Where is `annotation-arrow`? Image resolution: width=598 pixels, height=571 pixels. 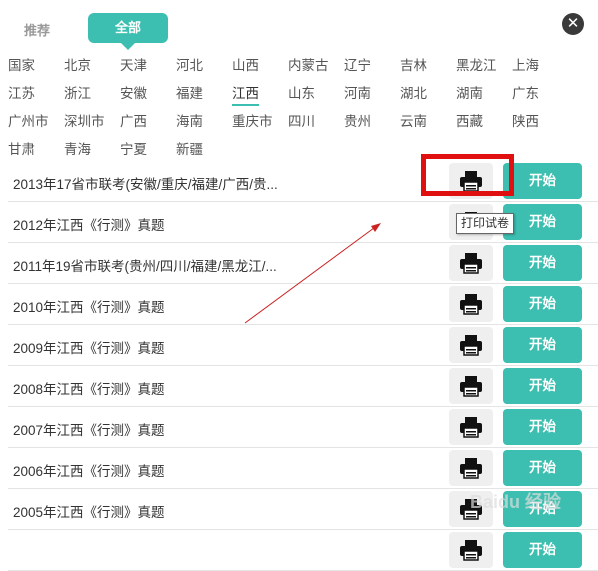
annotation-arrow is located at coordinates (312, 273).